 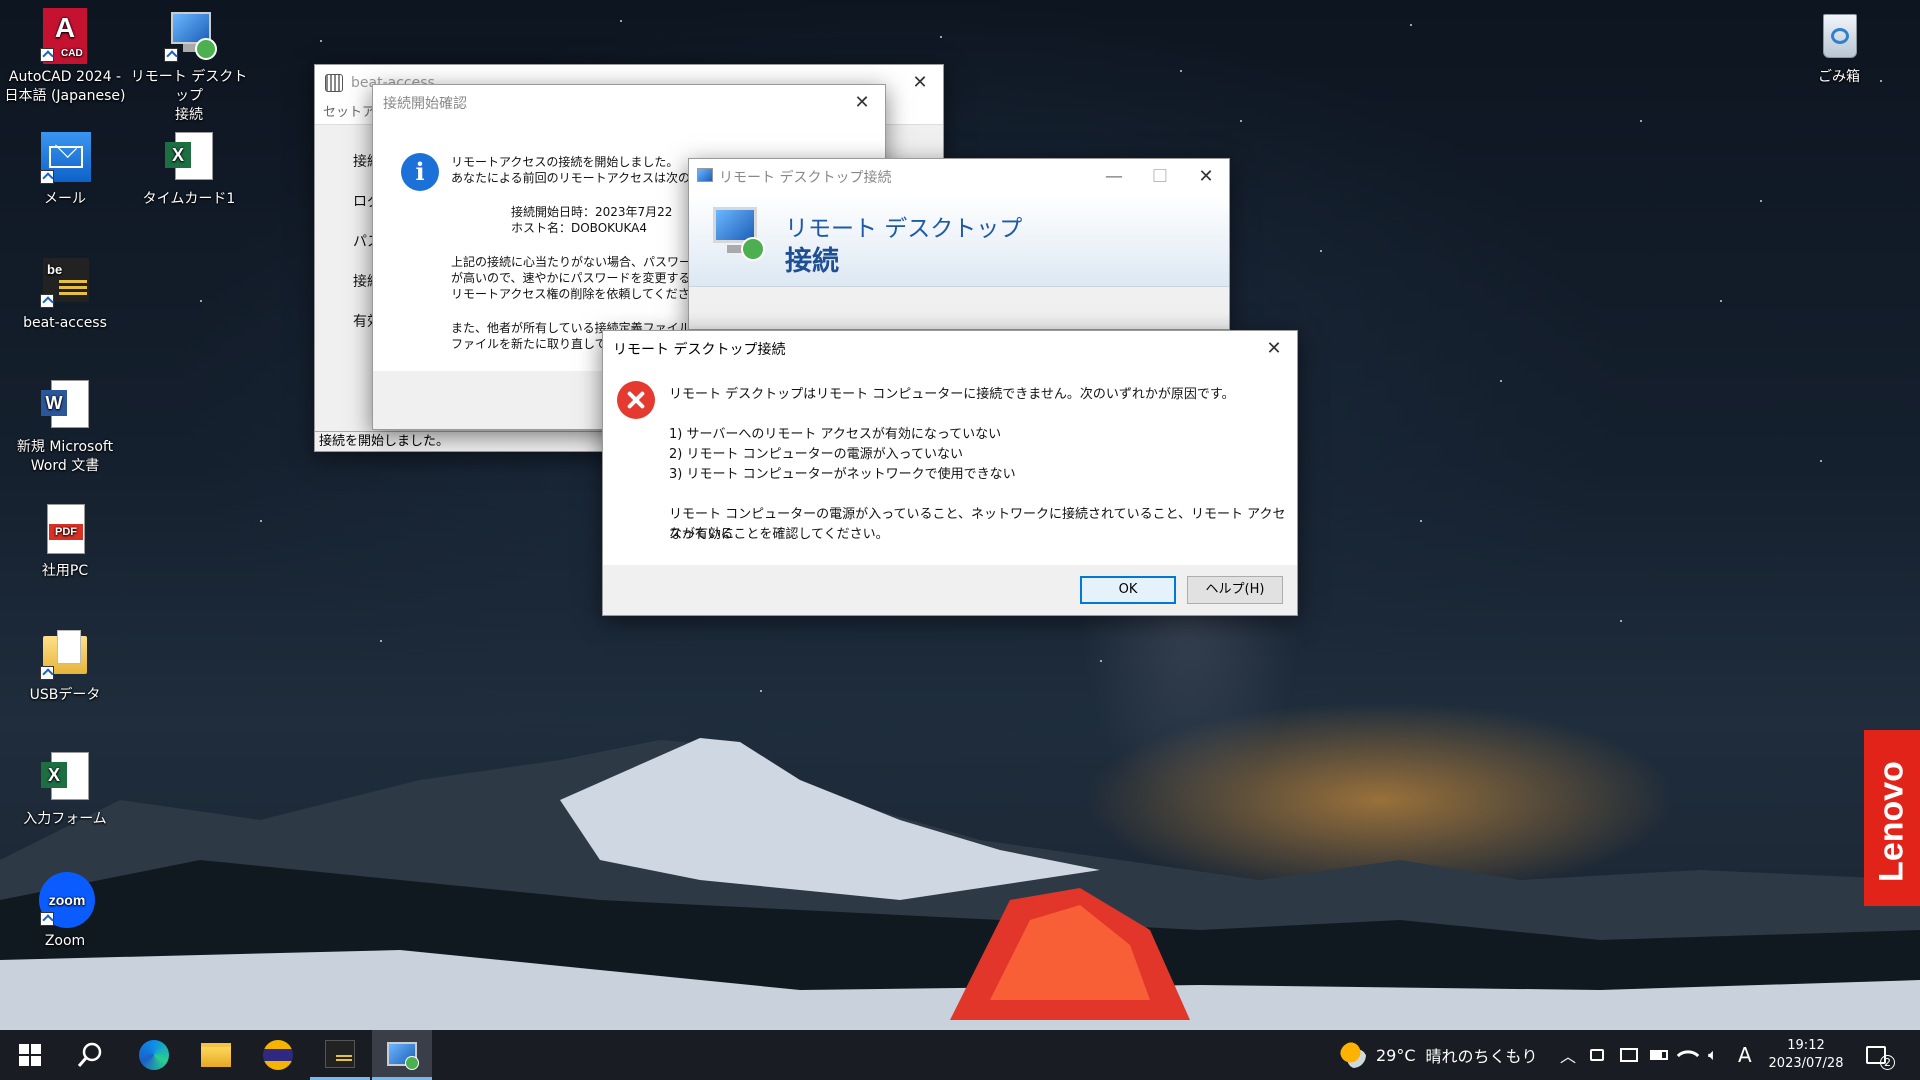 I want to click on camera-icon, so click(x=1597, y=1055).